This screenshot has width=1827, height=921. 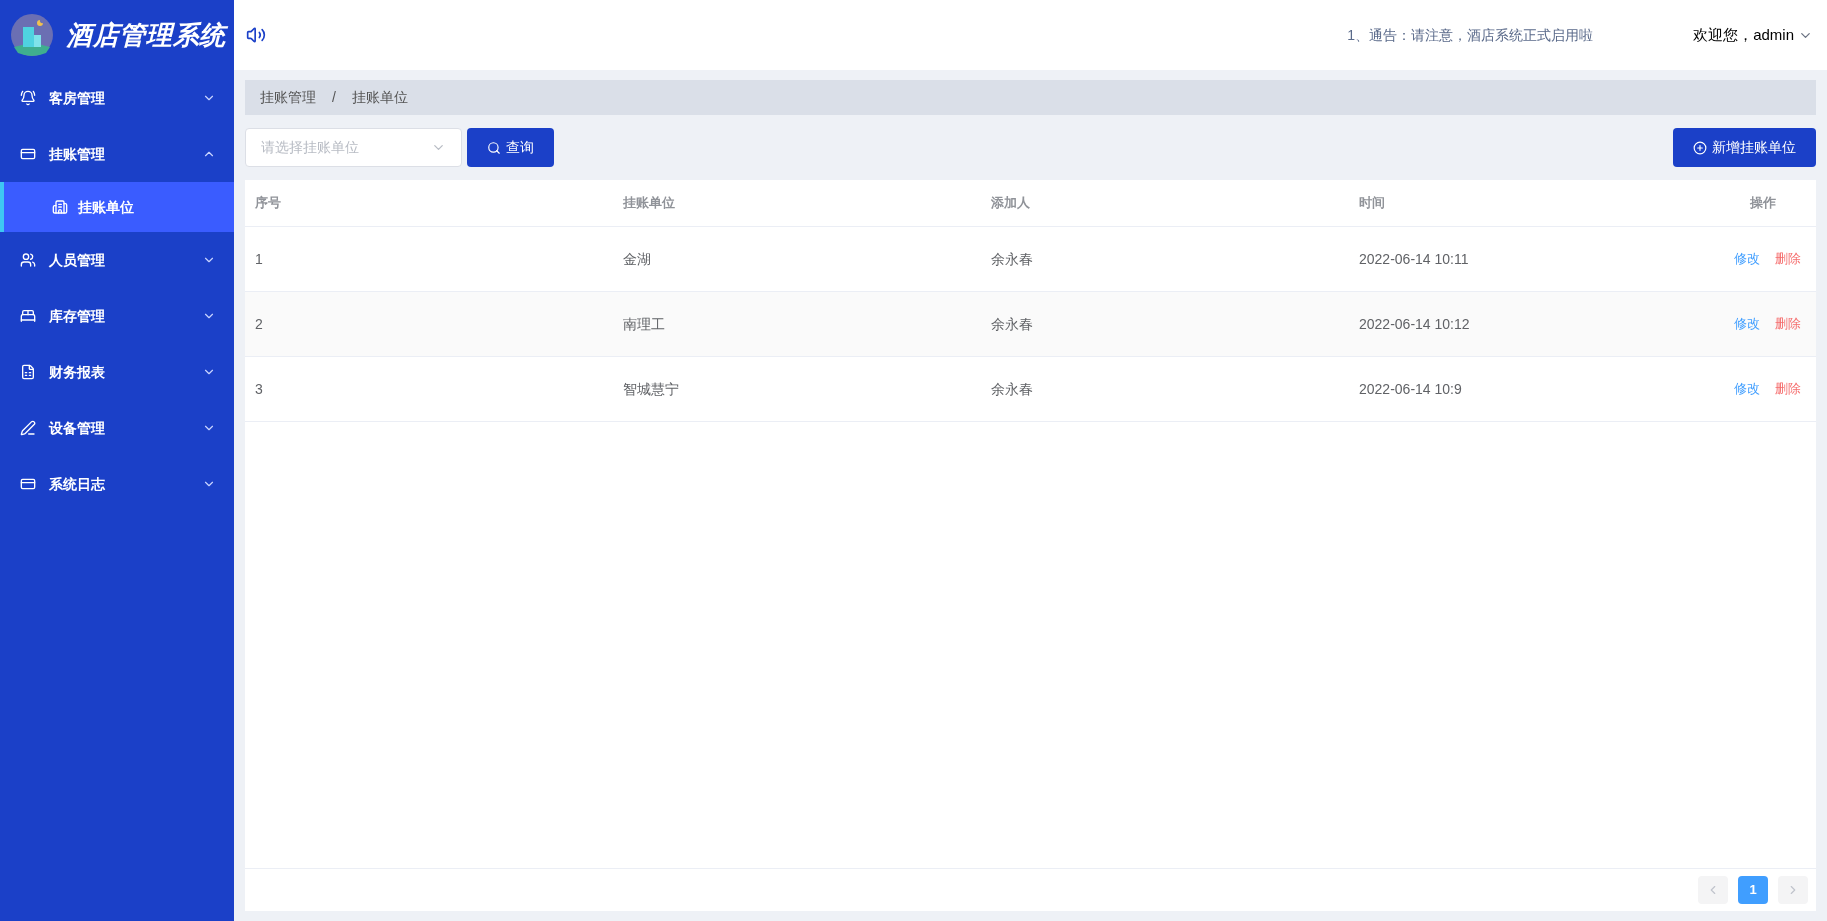 I want to click on bed-icon, so click(x=28, y=316).